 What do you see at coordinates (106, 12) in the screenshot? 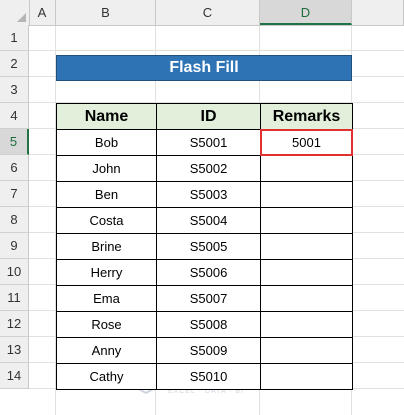
I see `column-header-b: B` at bounding box center [106, 12].